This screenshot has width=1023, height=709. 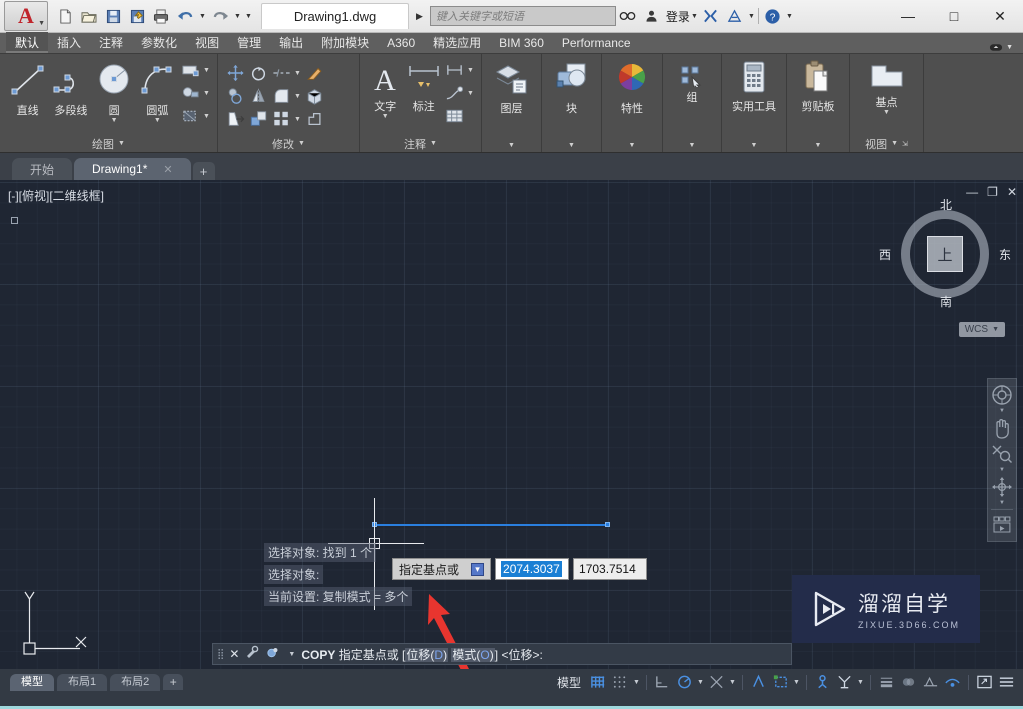 I want to click on steering-wheel-dropdown-icon: ▼, so click(x=1002, y=411).